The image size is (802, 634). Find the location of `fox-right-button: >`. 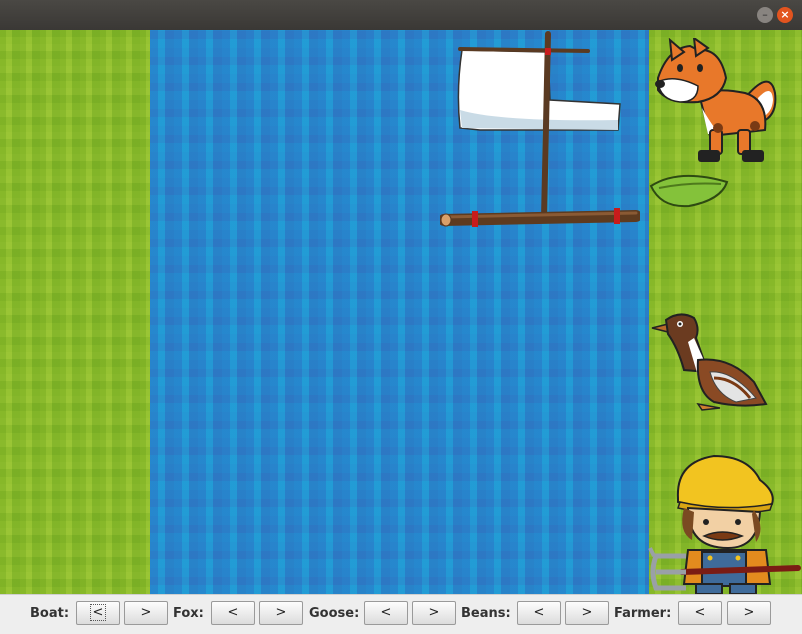

fox-right-button: > is located at coordinates (281, 613).